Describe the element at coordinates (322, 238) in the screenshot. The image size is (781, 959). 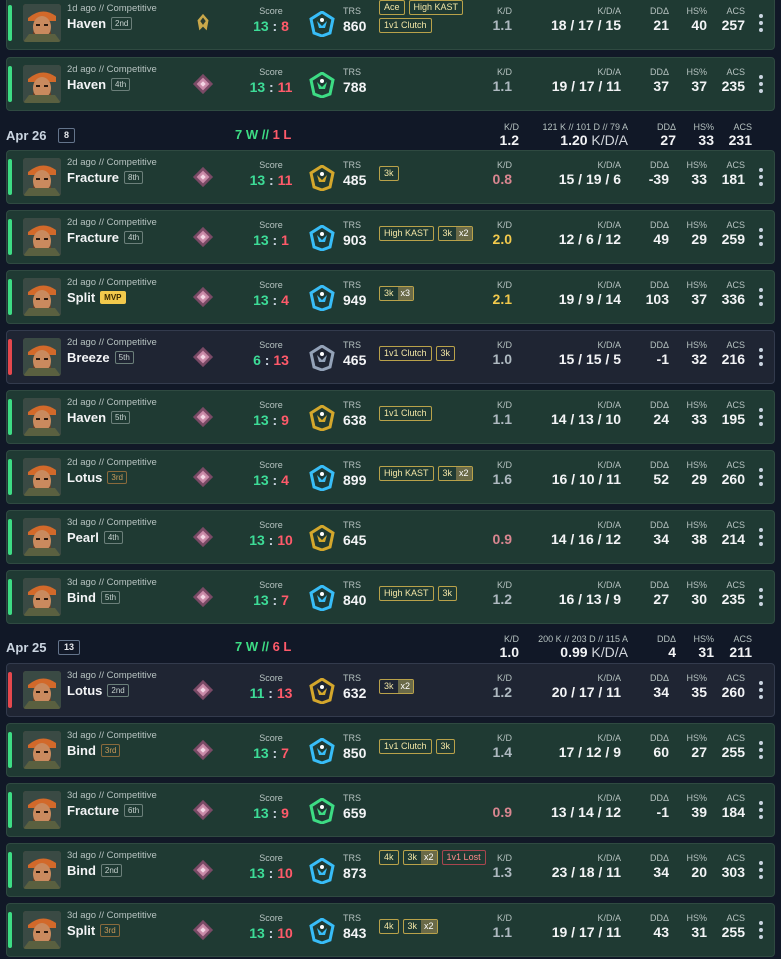
I see `trs-blue-icon` at that location.